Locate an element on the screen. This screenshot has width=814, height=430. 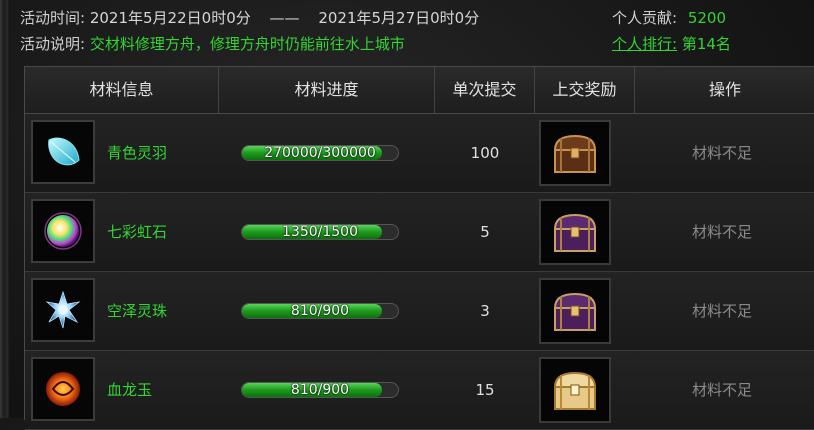
rainbow-stone-icon is located at coordinates (63, 231).